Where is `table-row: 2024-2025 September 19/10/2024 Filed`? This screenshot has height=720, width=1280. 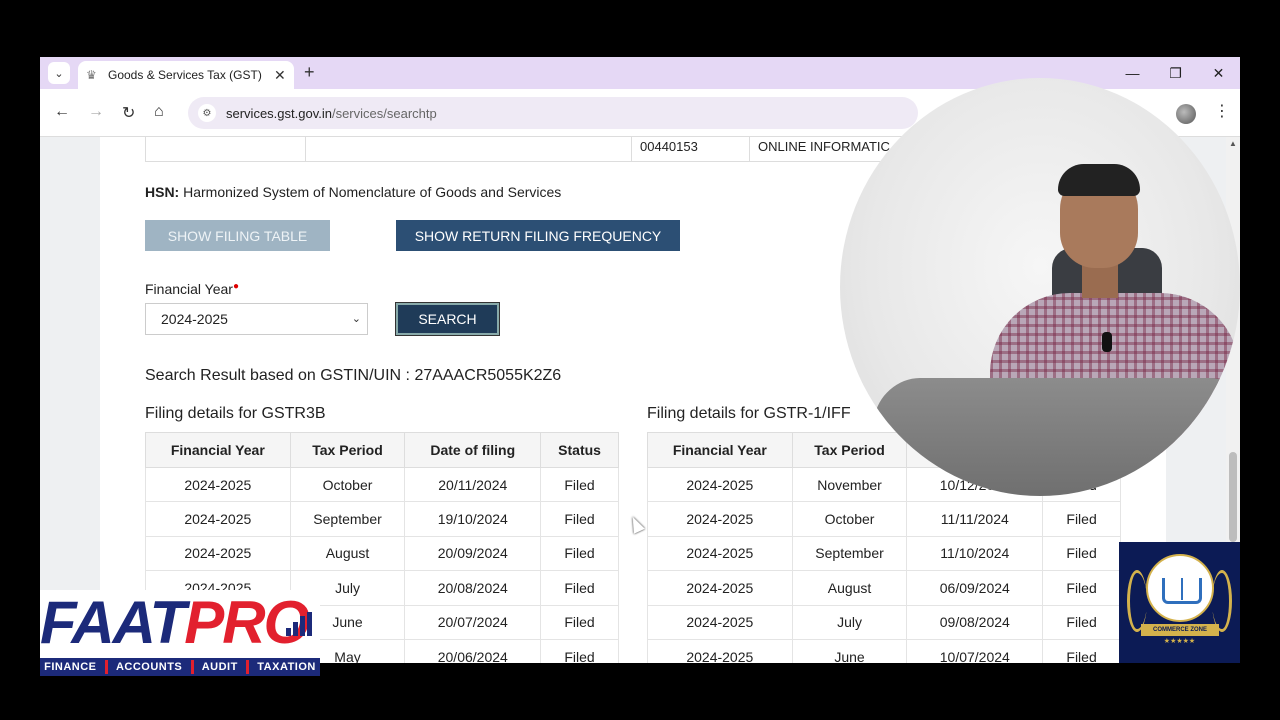 table-row: 2024-2025 September 19/10/2024 Filed is located at coordinates (382, 519).